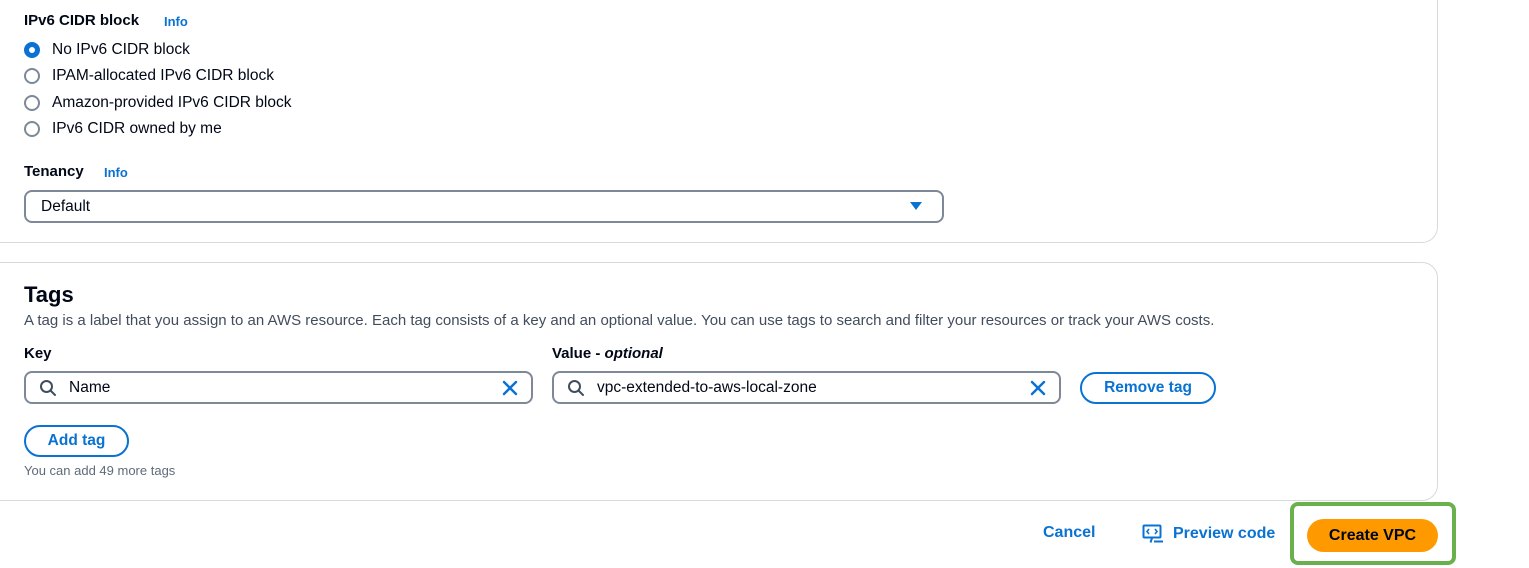 Image resolution: width=1529 pixels, height=568 pixels. Describe the element at coordinates (1069, 533) in the screenshot. I see `cancel-button: Cancel` at that location.